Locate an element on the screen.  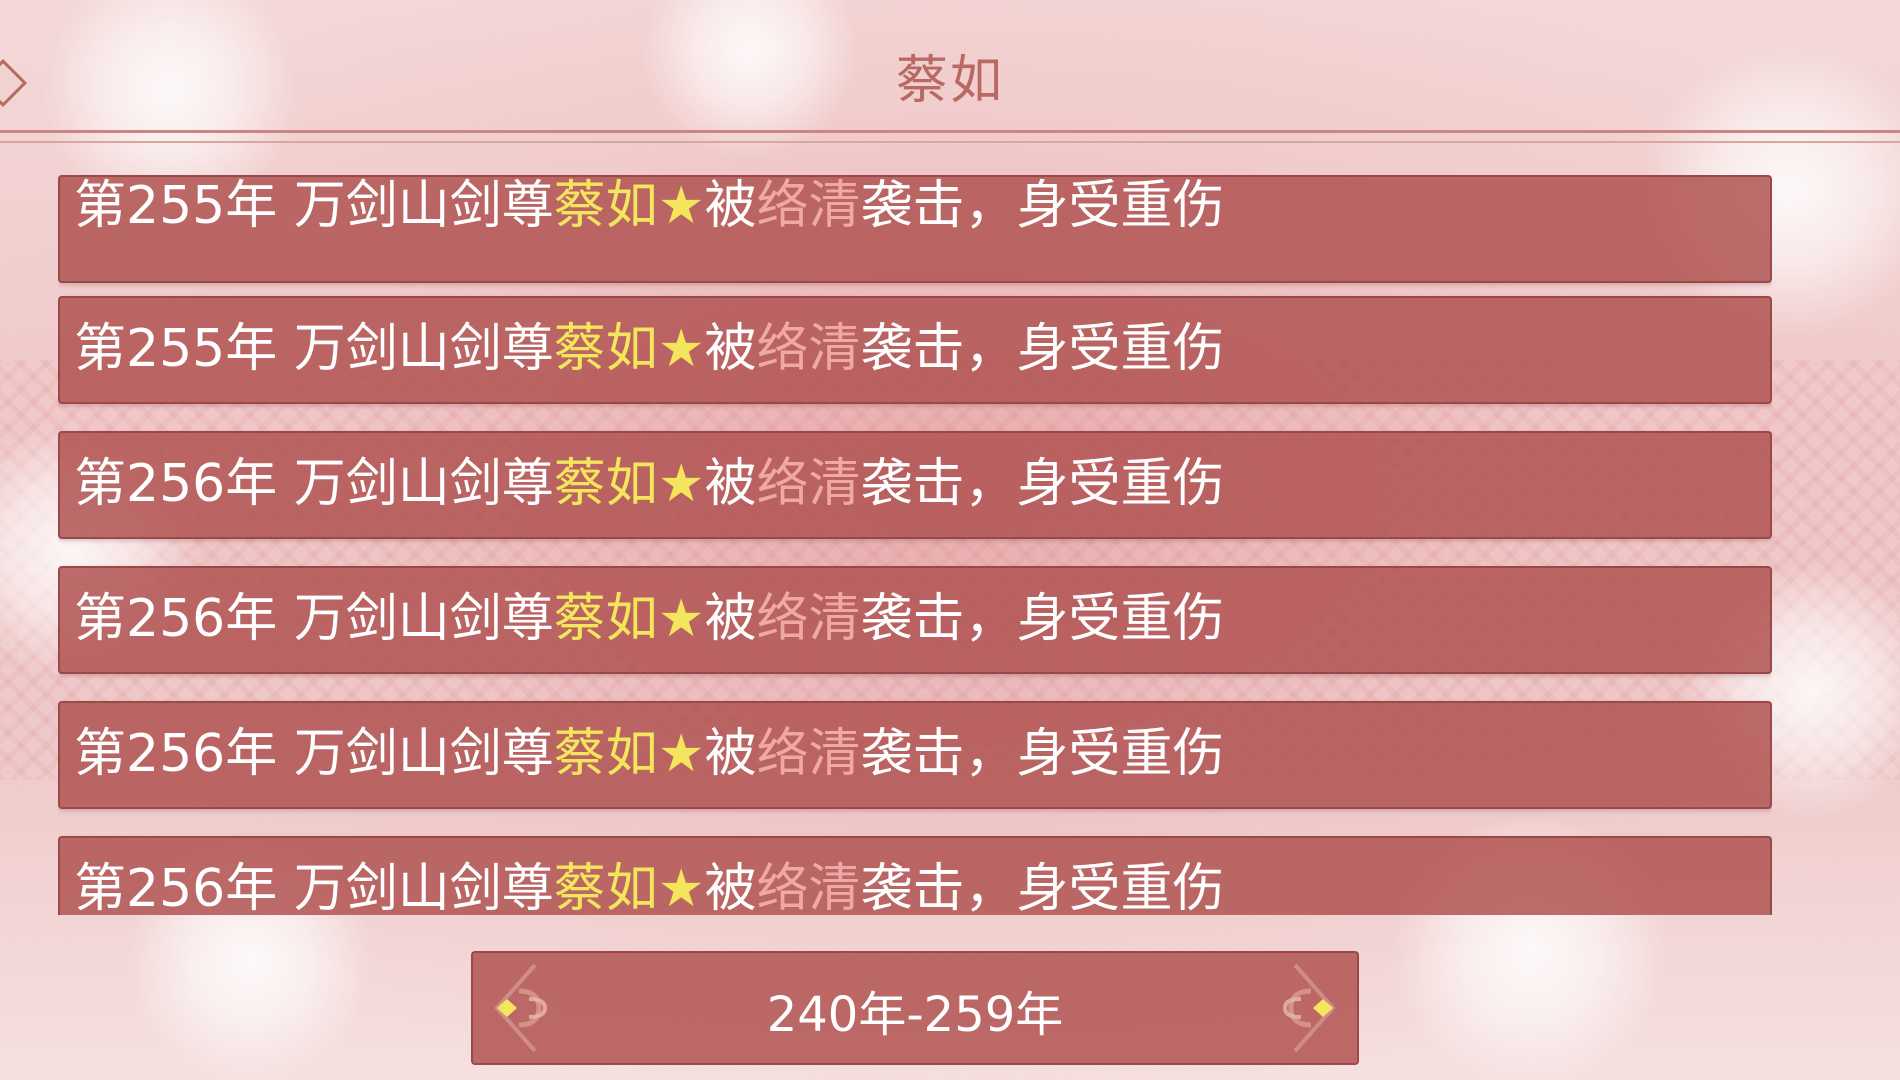
next-page-icon is located at coordinates (1295, 1008).